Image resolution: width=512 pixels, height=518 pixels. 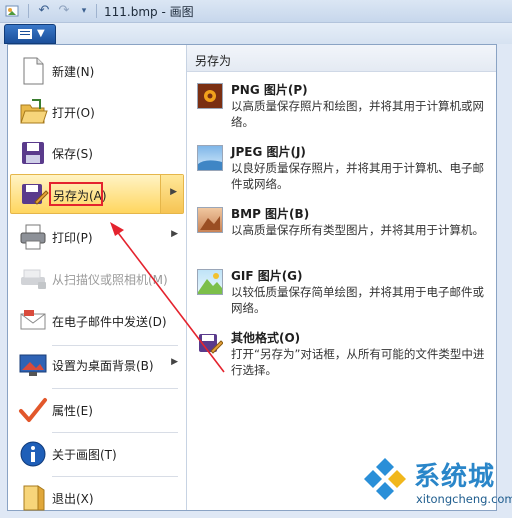 I want to click on menu-item-properties: 属性(E), so click(x=97, y=410).